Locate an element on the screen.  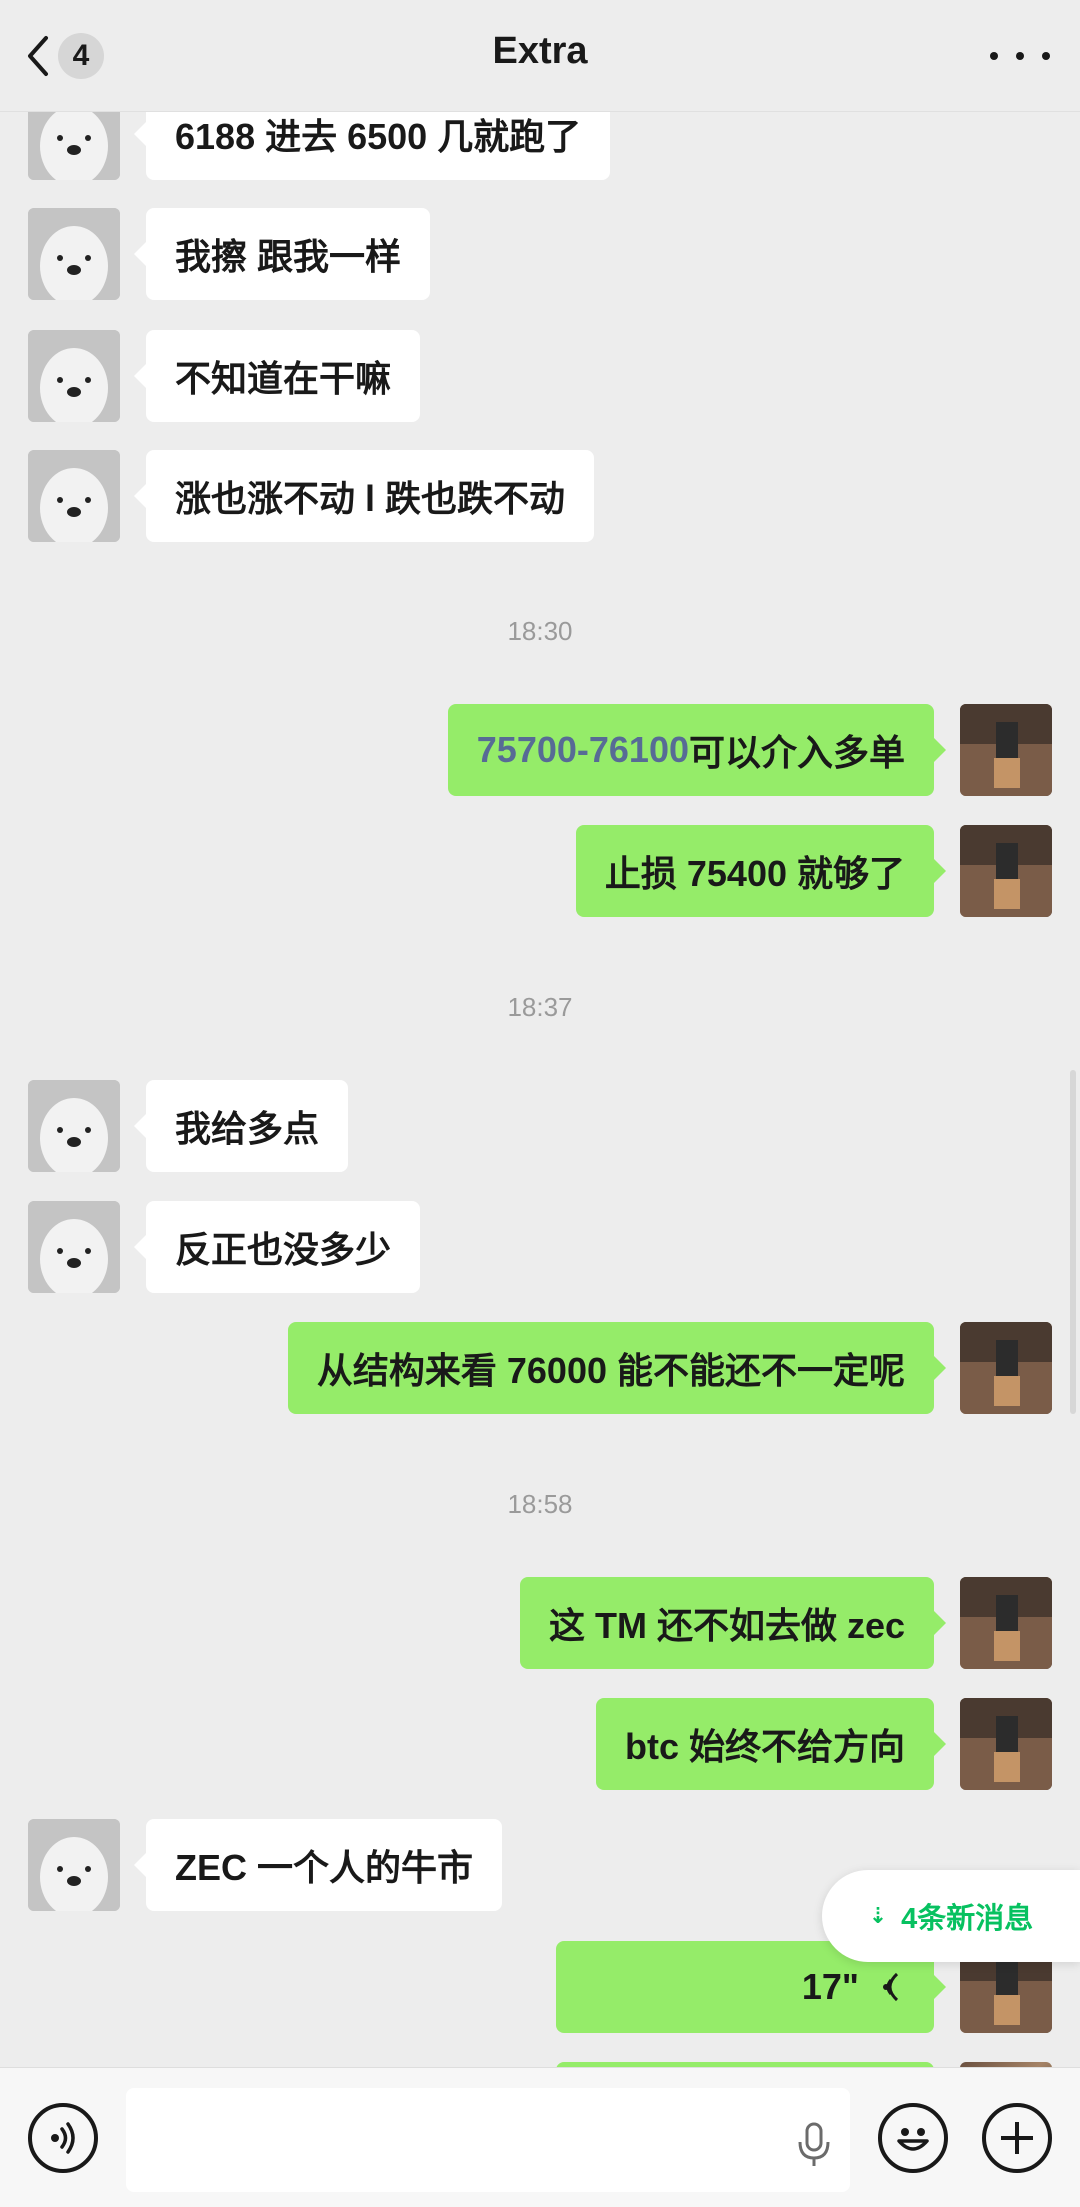
outgoing-message-bubble: btc 始终不给方向 is located at coordinates (771, 1744).